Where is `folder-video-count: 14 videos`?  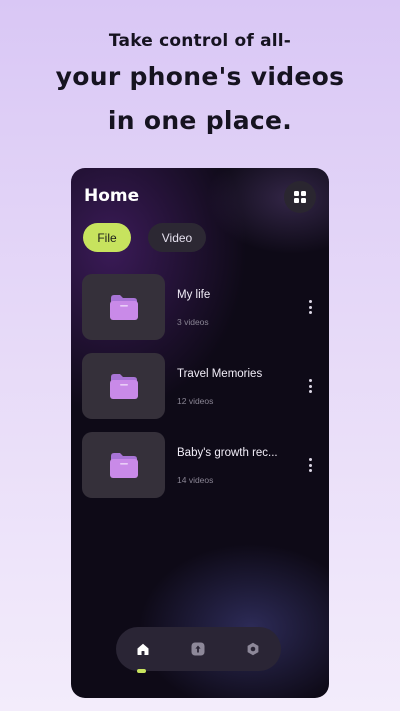 folder-video-count: 14 videos is located at coordinates (195, 480).